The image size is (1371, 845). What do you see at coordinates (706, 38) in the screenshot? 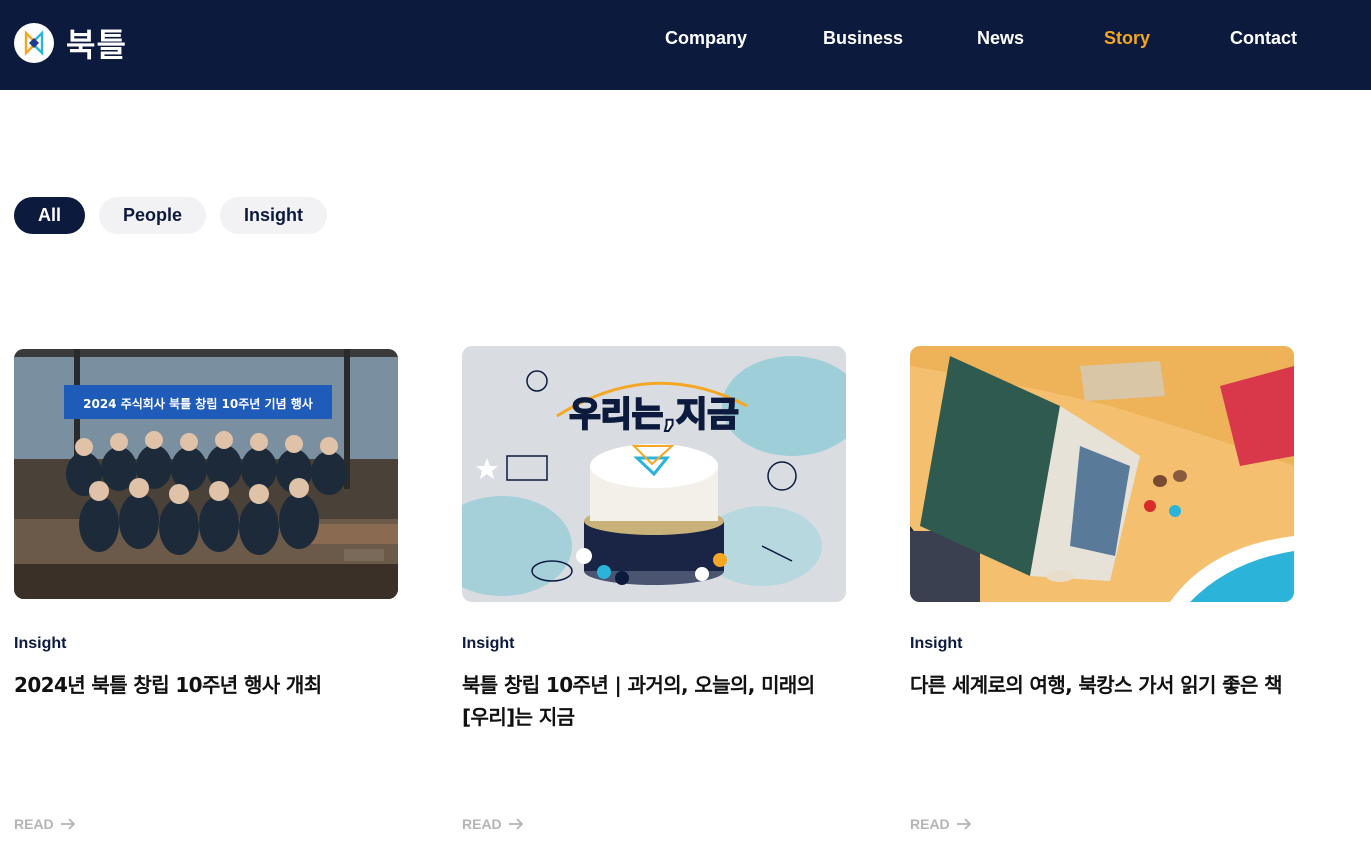
I see `nav-company: Company` at bounding box center [706, 38].